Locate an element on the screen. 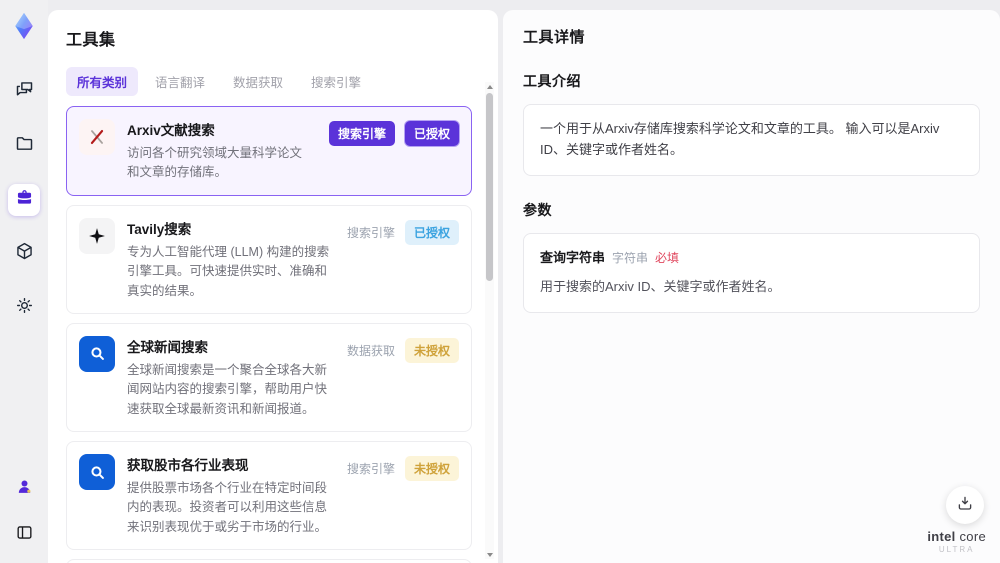 The height and width of the screenshot is (563, 1000). tab-3: 搜索引擎 is located at coordinates (336, 81).